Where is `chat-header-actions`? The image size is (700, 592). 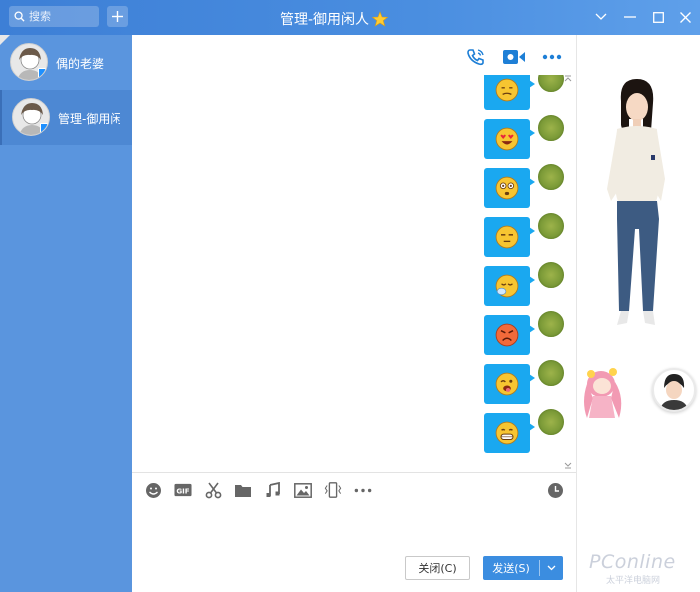
chat-header-actions is located at coordinates (514, 57).